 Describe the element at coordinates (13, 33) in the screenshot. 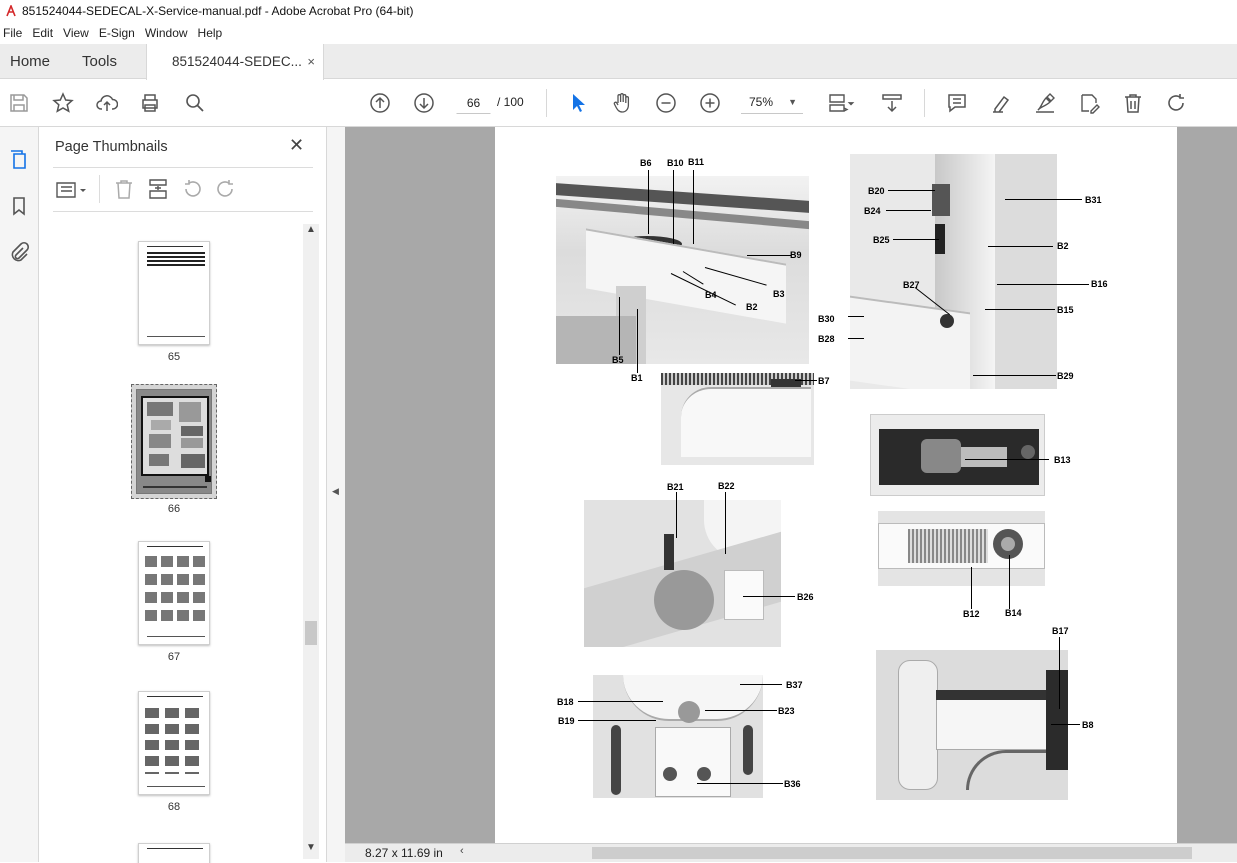

I see `menu-file: File` at that location.